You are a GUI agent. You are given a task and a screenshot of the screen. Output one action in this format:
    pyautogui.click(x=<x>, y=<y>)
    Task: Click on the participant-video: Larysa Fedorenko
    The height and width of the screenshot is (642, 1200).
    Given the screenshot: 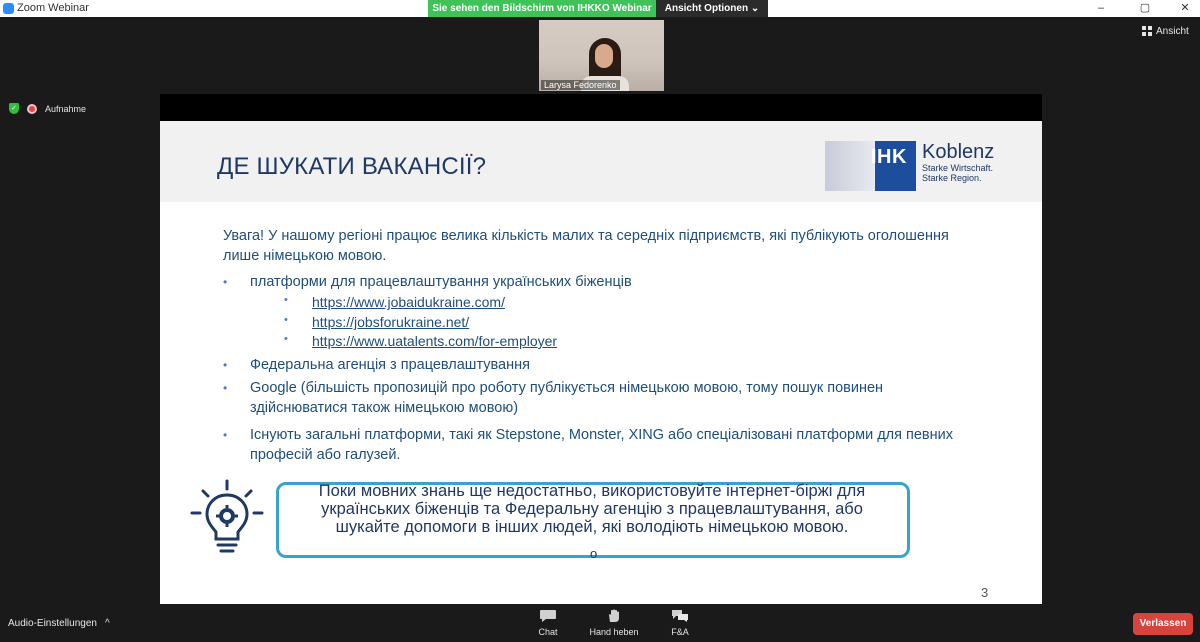 What is the action you would take?
    pyautogui.click(x=601, y=55)
    